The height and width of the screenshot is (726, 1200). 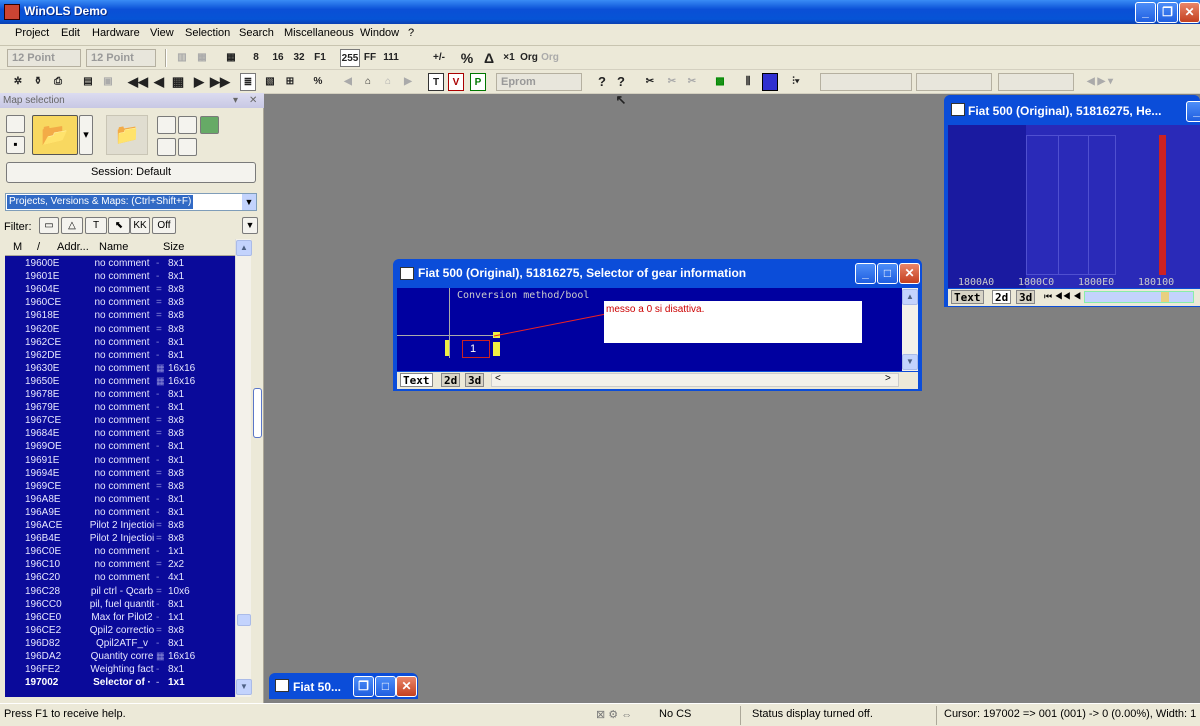 I want to click on minimized-restore: ❐, so click(x=363, y=686).